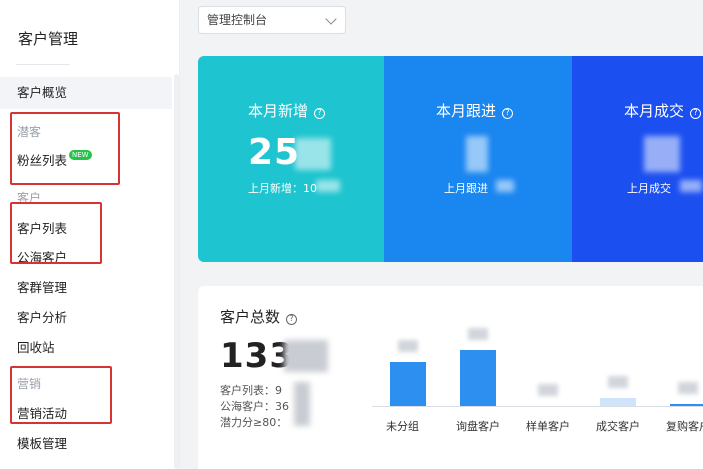 Image resolution: width=703 pixels, height=469 pixels. I want to click on sidebar-title: 客户管理, so click(48, 39).